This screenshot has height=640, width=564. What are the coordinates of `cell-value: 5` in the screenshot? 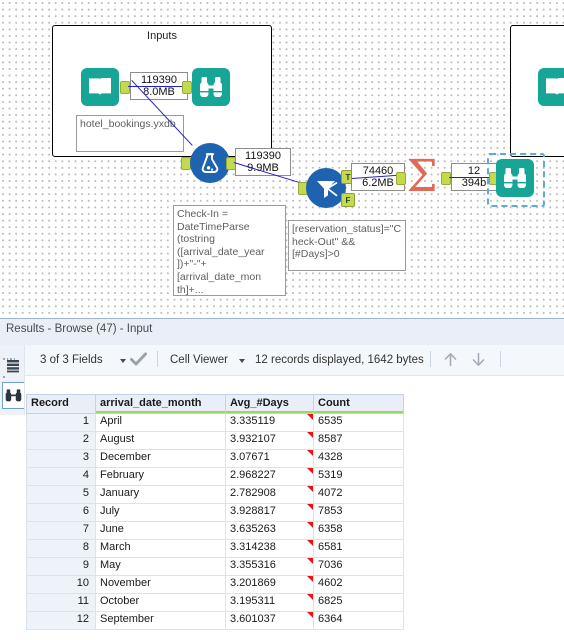 It's located at (85, 493).